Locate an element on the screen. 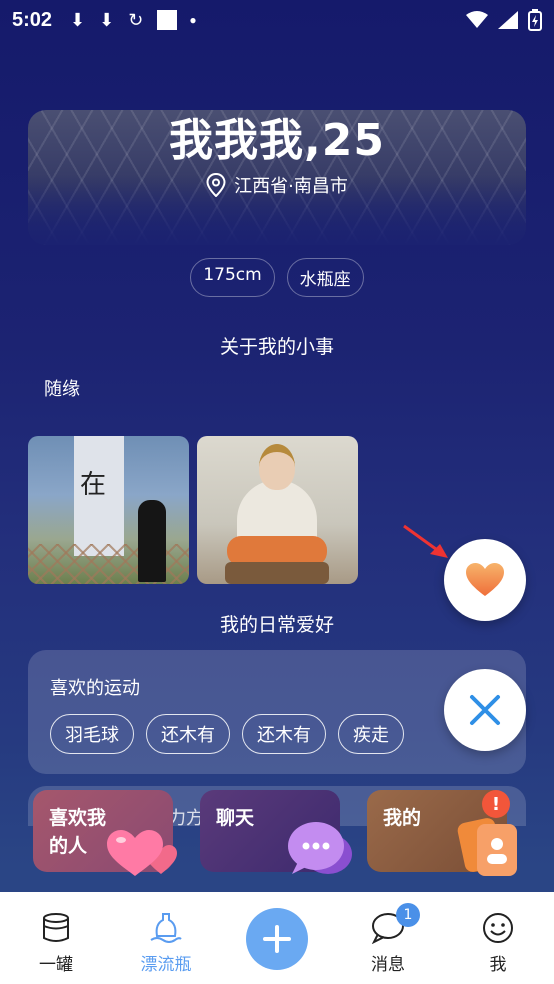  status-time: 5:02 is located at coordinates (32, 19).